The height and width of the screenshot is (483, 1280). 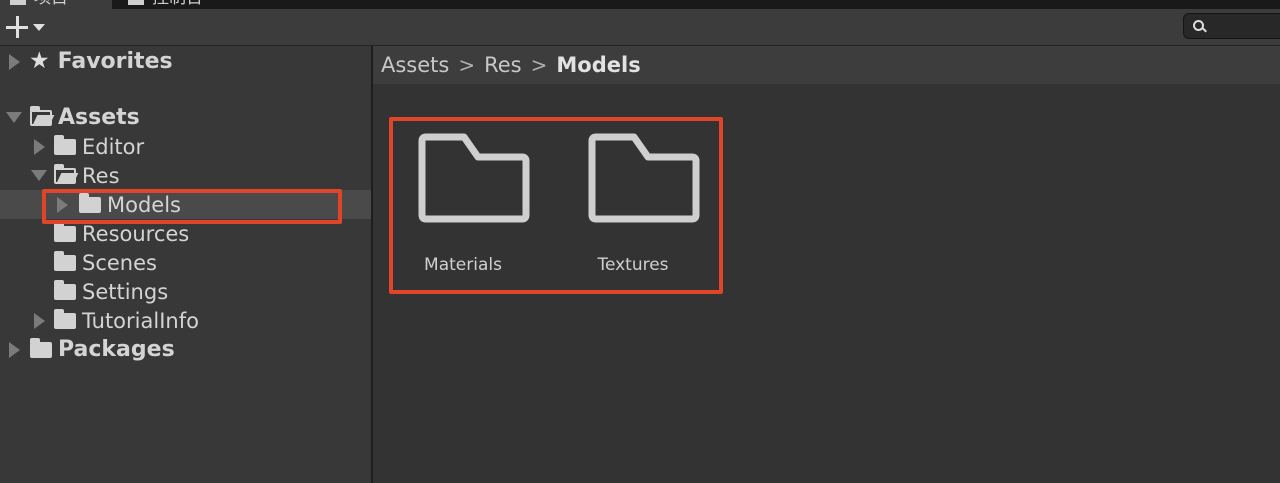 I want to click on tree-item-label: Packages, so click(x=116, y=349).